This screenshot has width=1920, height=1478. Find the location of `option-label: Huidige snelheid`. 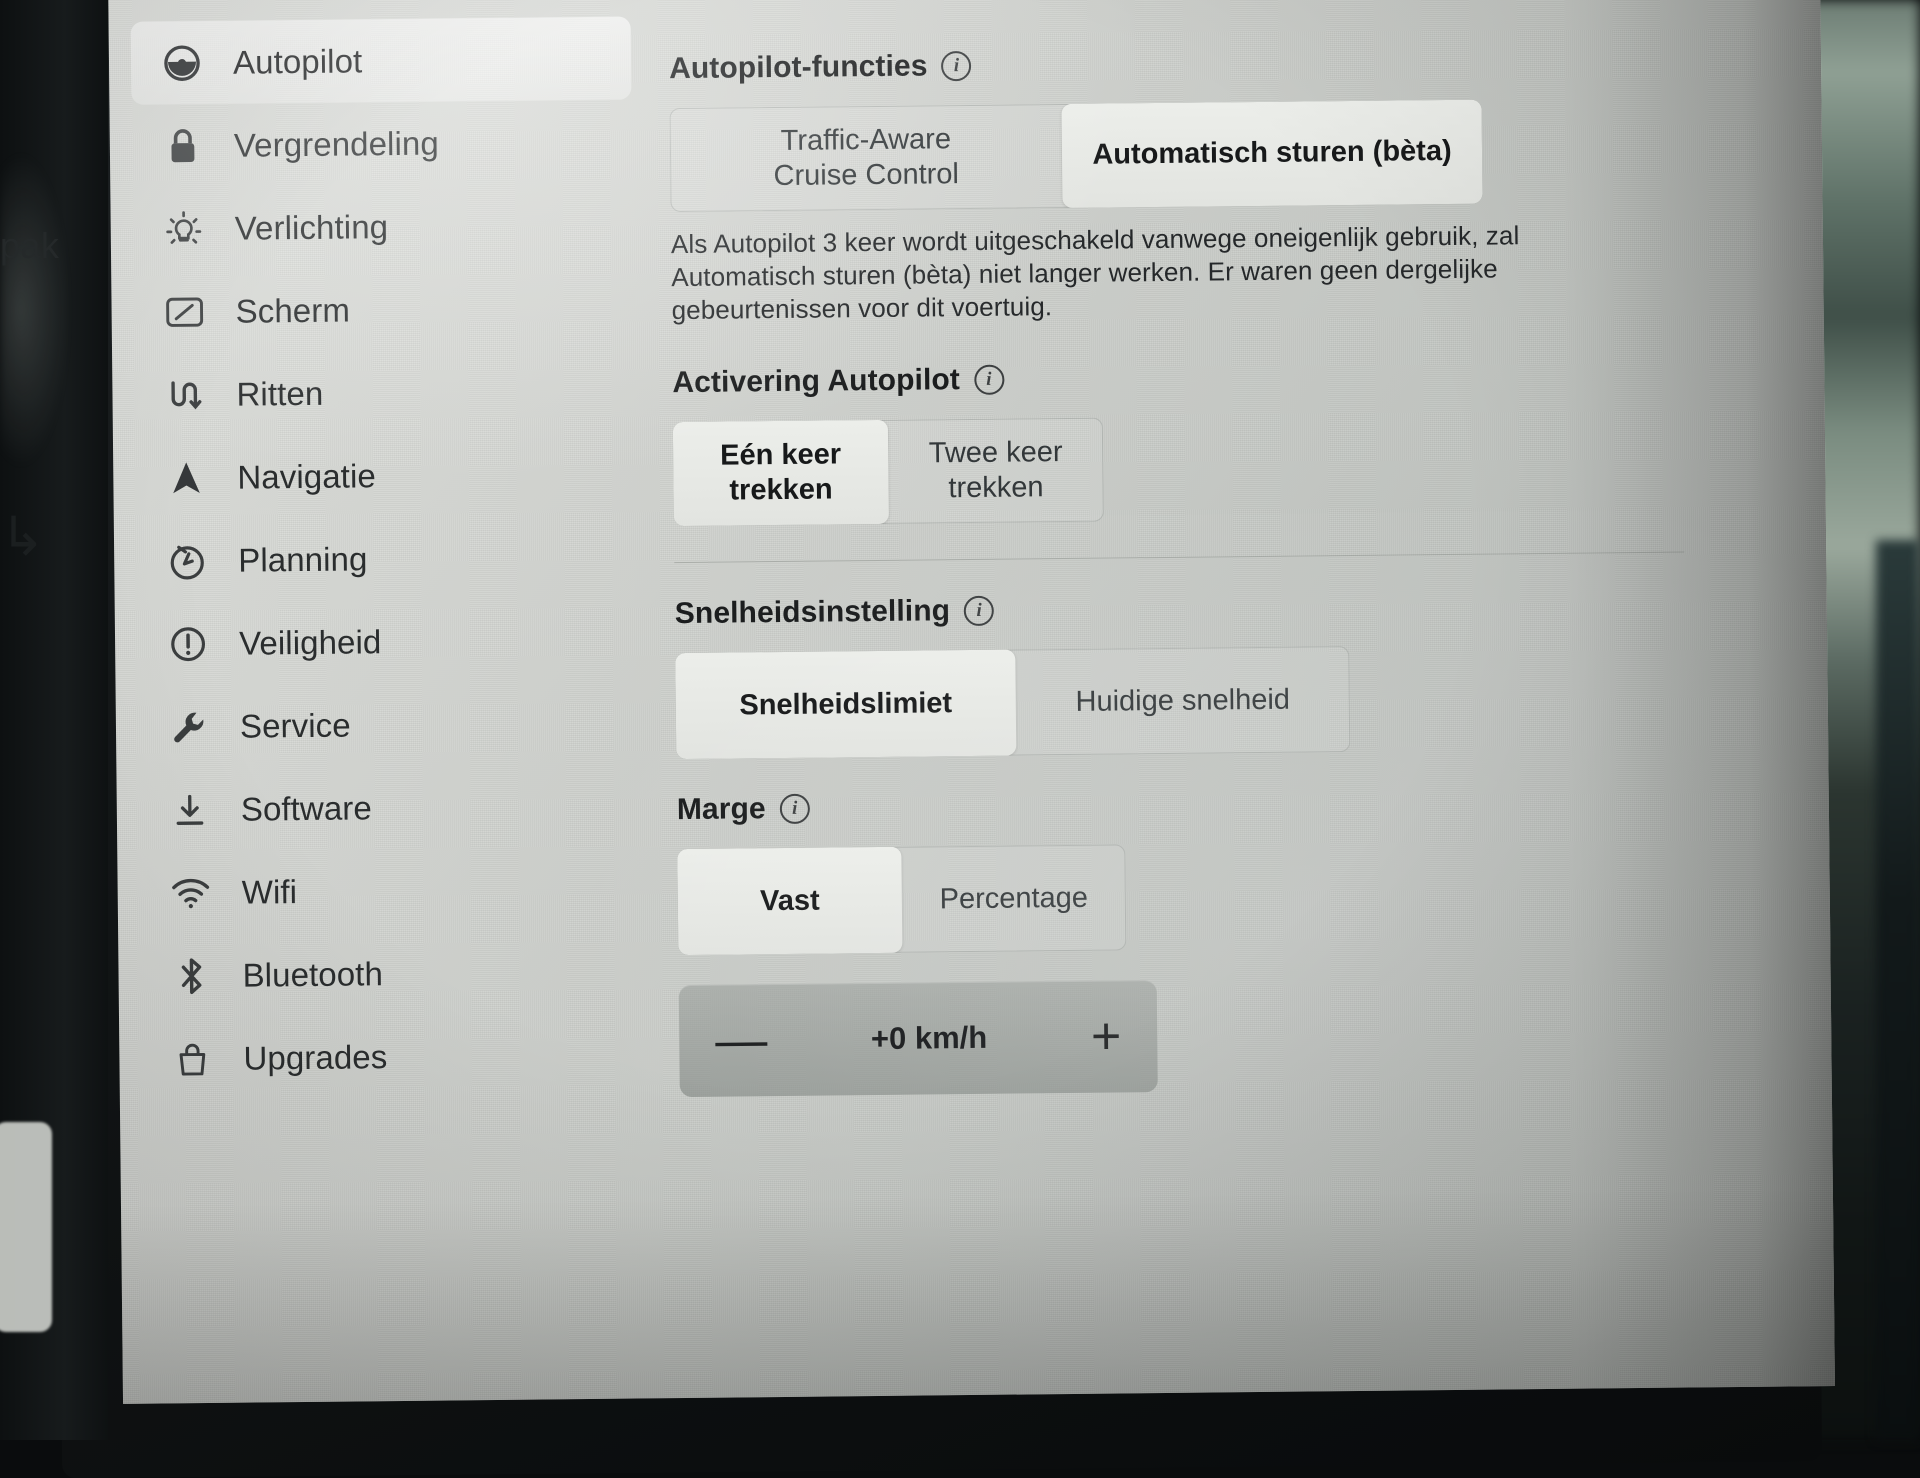

option-label: Huidige snelheid is located at coordinates (1182, 701).